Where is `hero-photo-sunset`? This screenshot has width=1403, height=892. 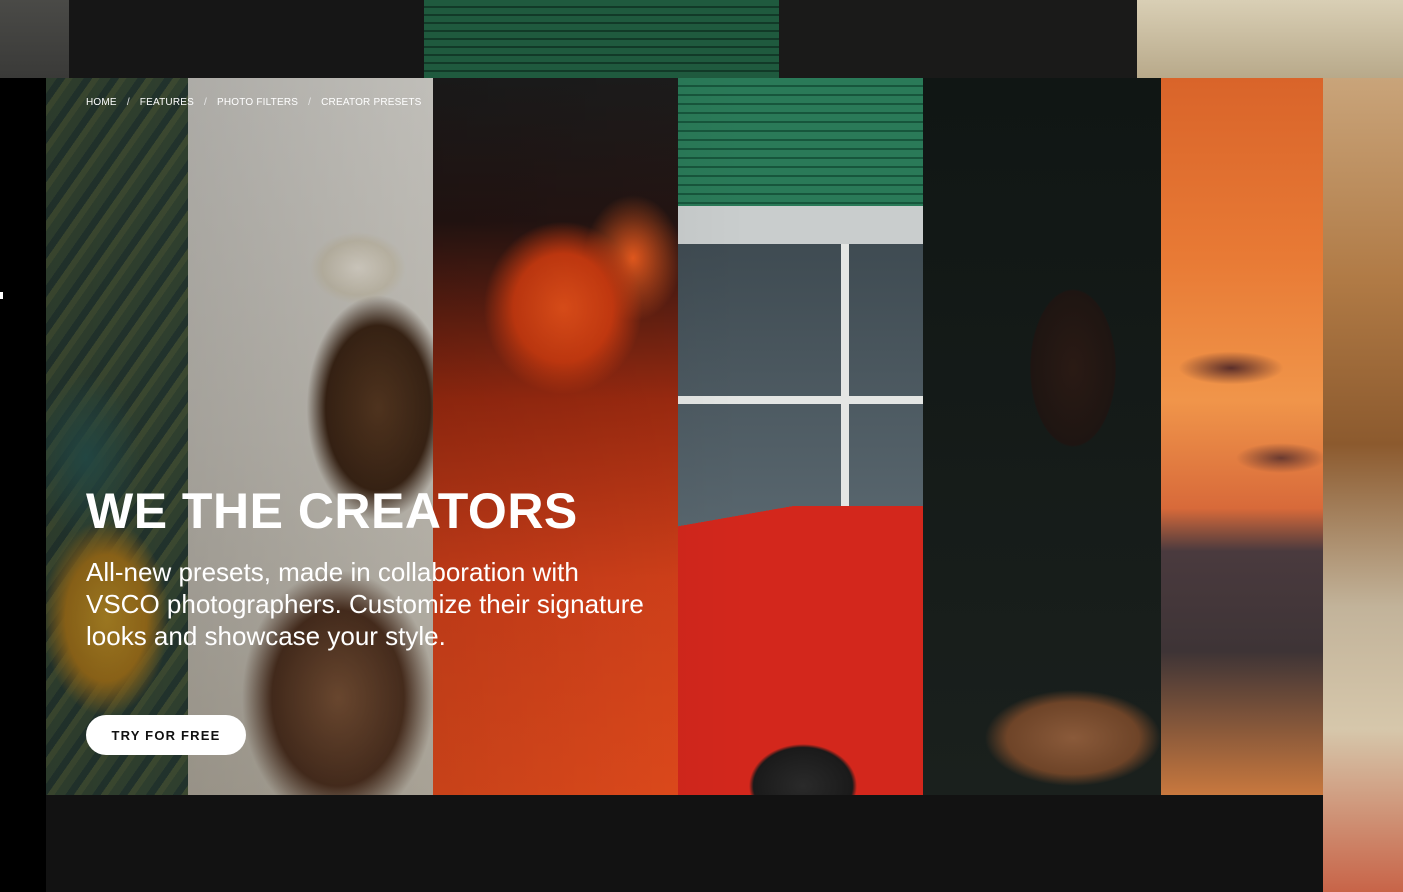 hero-photo-sunset is located at coordinates (1242, 436).